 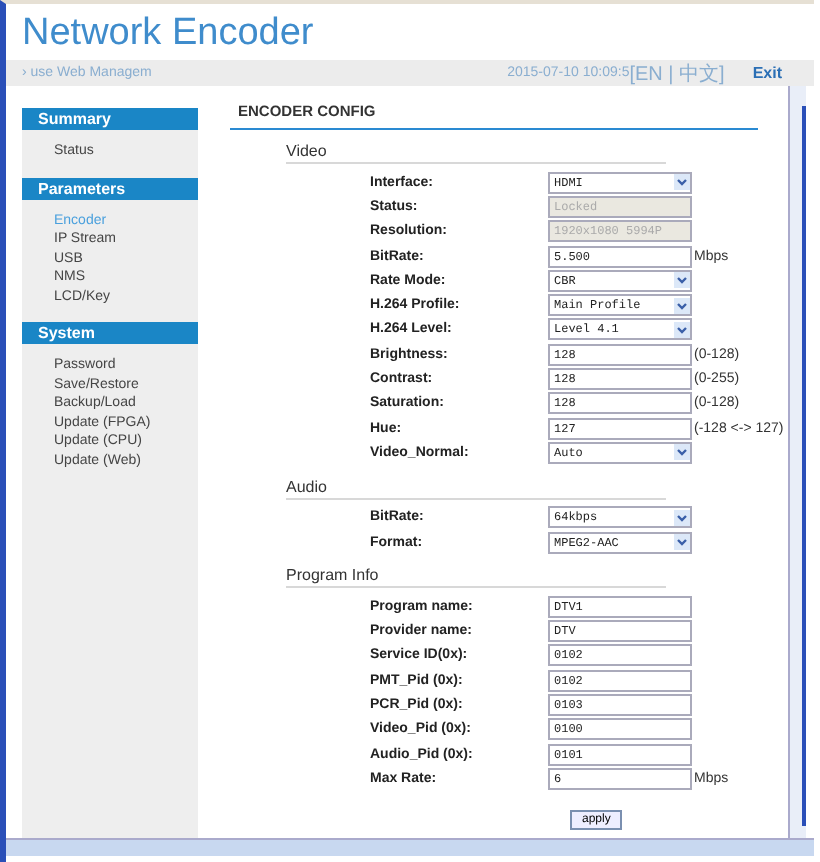 I want to click on horizontal-scrollbar, so click(x=410, y=847).